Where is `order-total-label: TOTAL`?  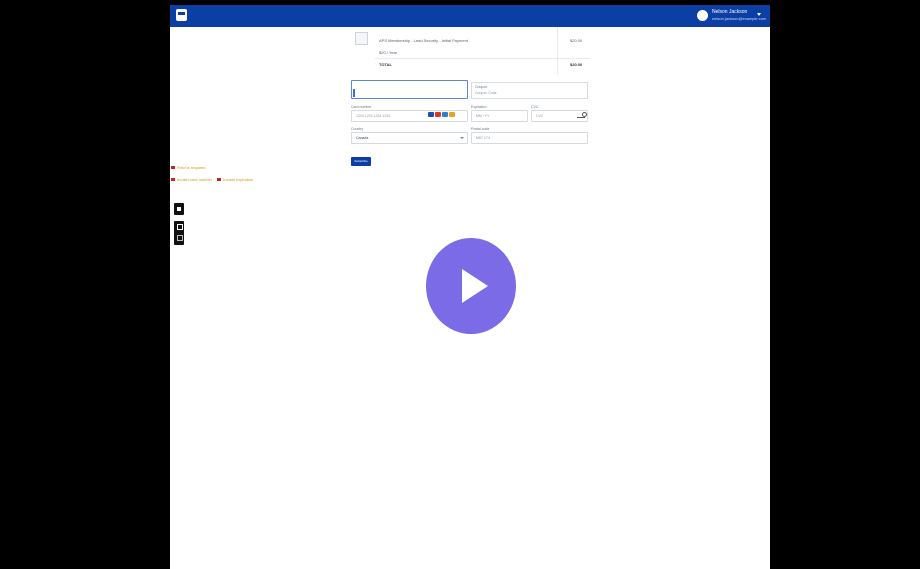 order-total-label: TOTAL is located at coordinates (385, 64).